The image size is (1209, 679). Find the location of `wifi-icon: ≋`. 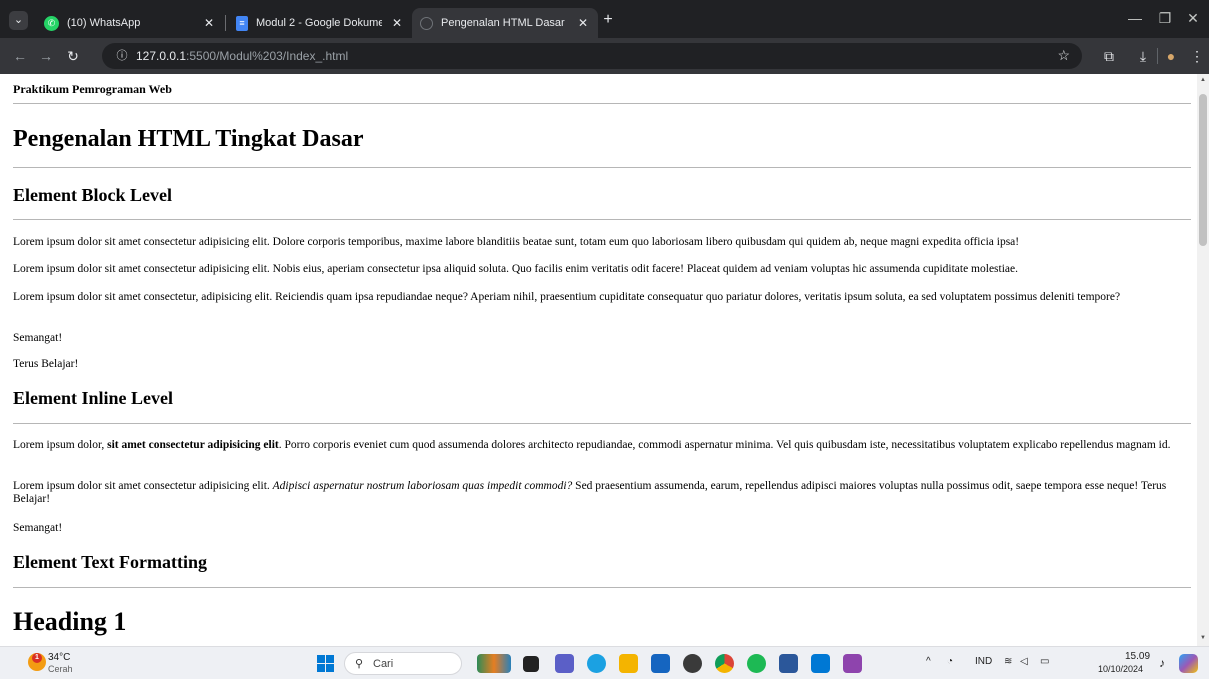

wifi-icon: ≋ is located at coordinates (1008, 661).